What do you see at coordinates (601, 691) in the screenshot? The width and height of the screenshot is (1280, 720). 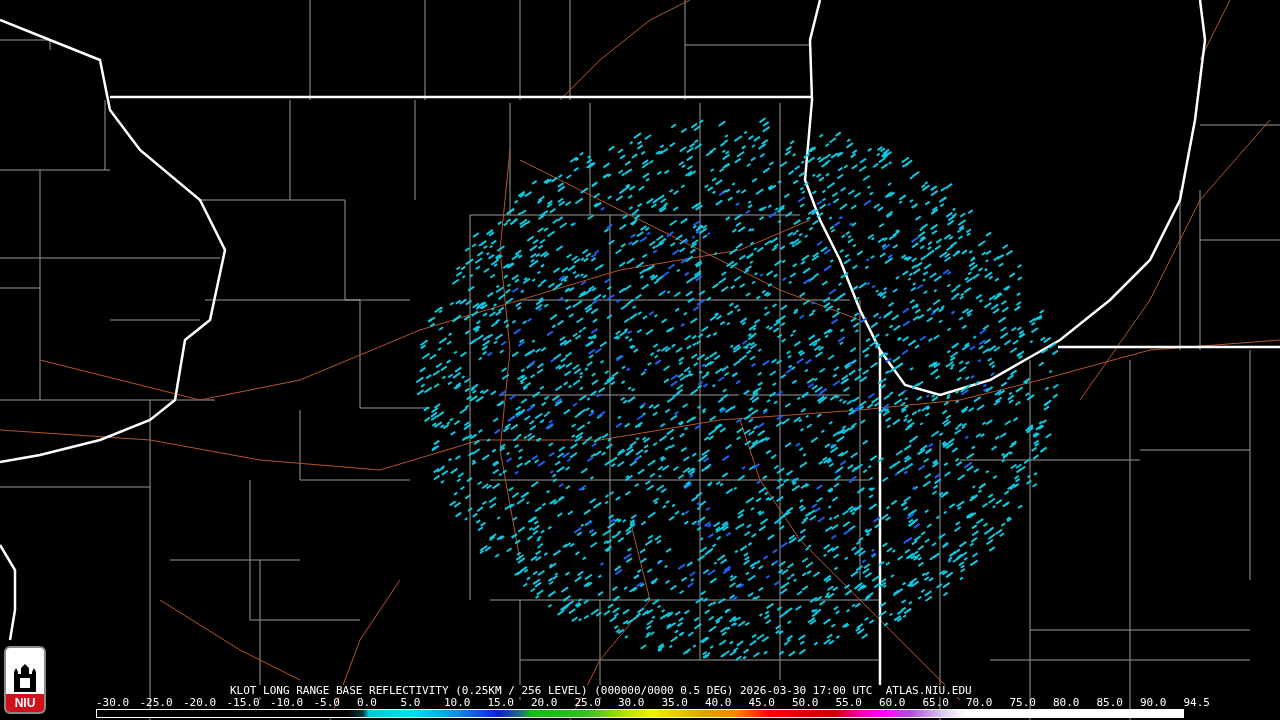 I see `product-title: KLOT LONG RANGE BASE REFLECTIVITY (0.25KM / 256 LEVEL) (000000/0000 0.5 DEG) 2026-03-30 17:00 UTC ATLAS.NIU.EDU` at bounding box center [601, 691].